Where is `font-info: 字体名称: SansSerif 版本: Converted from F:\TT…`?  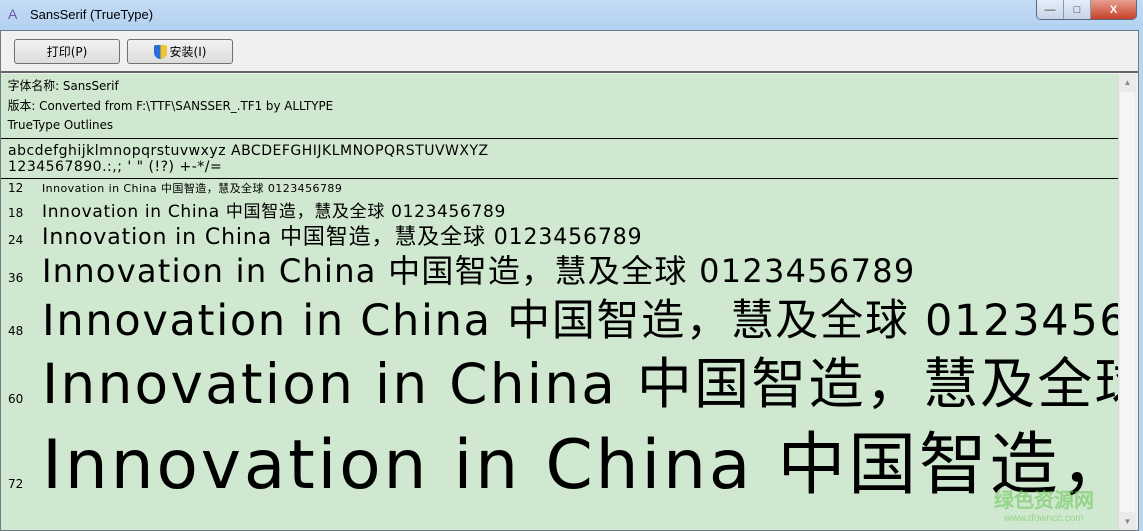 font-info: 字体名称: SansSerif 版本: Converted from F:\TT… is located at coordinates (531, 105).